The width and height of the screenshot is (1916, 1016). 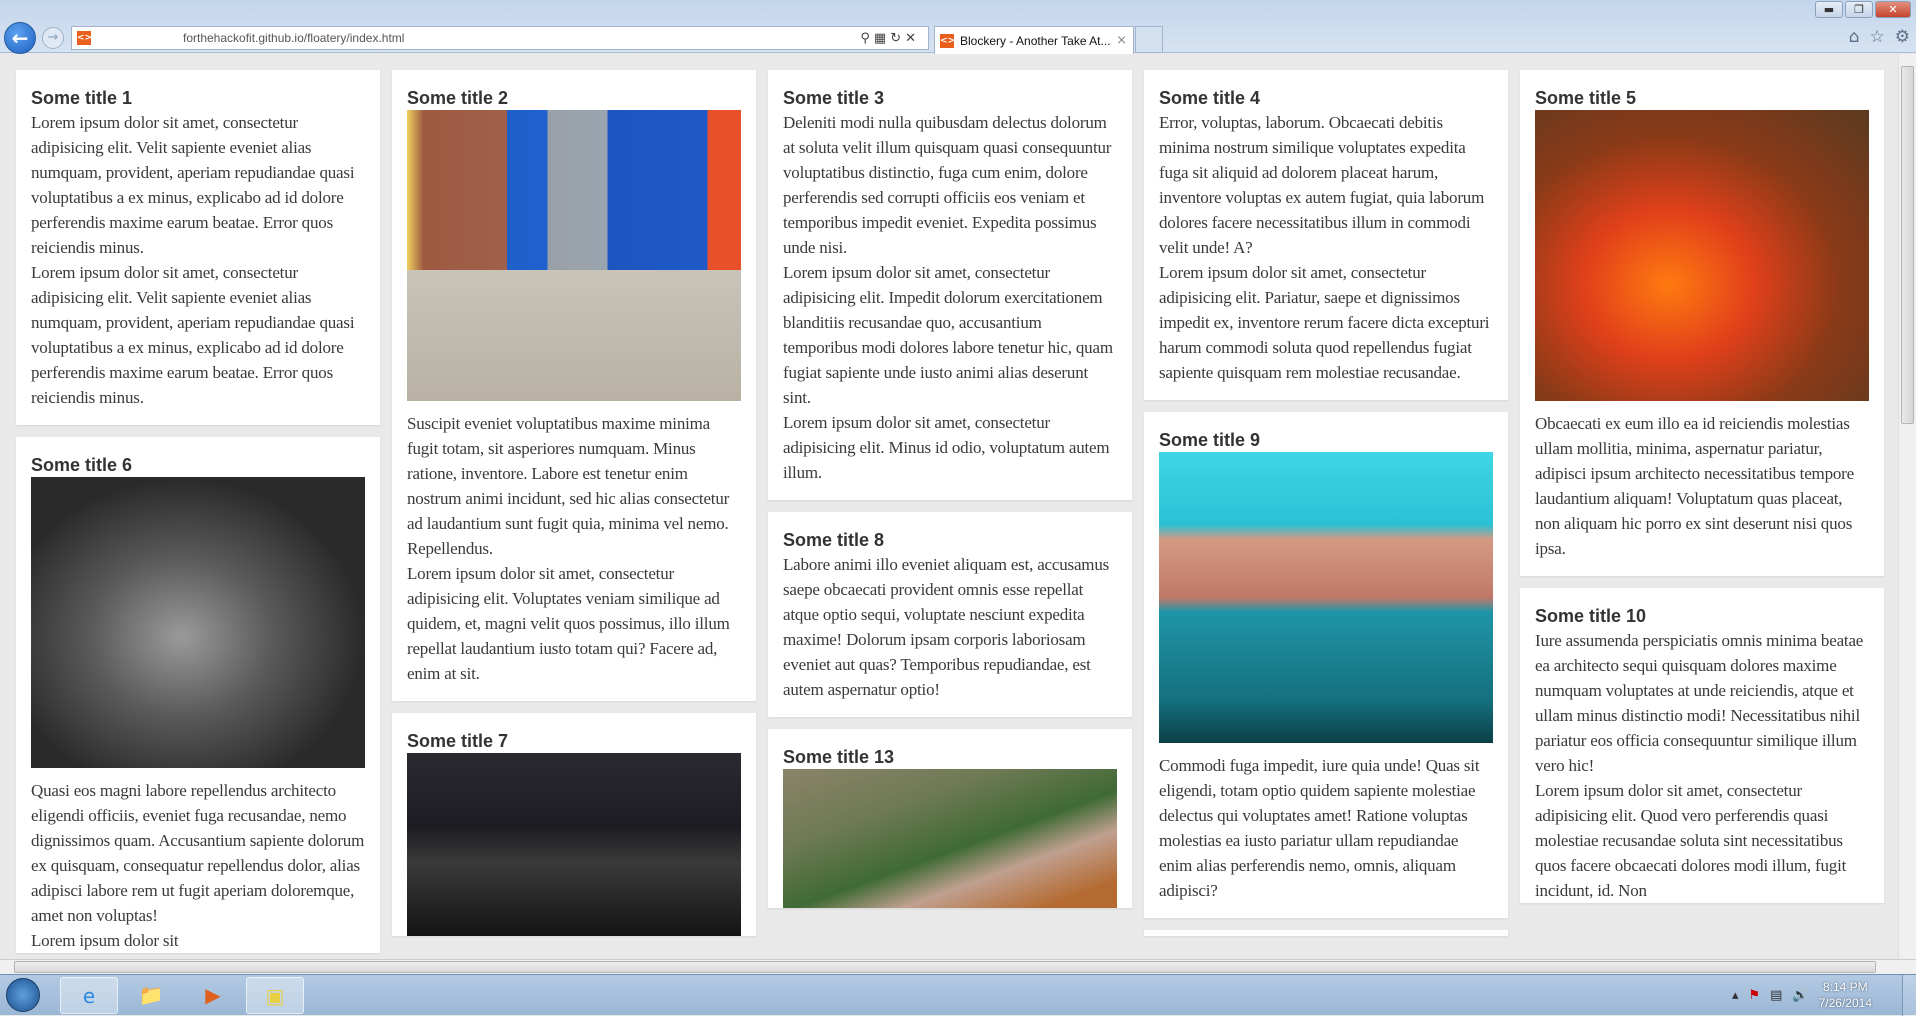 I want to click on card-title: Some title 7, so click(x=458, y=741).